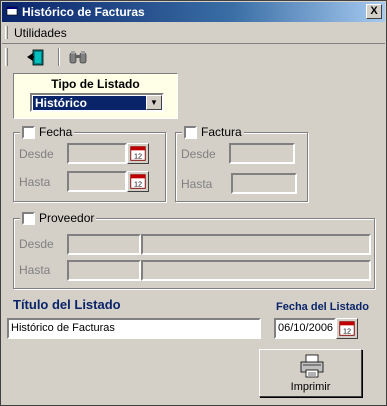 Image resolution: width=387 pixels, height=406 pixels. Describe the element at coordinates (40, 33) in the screenshot. I see `menu-item-utilidades: Utilidades` at that location.